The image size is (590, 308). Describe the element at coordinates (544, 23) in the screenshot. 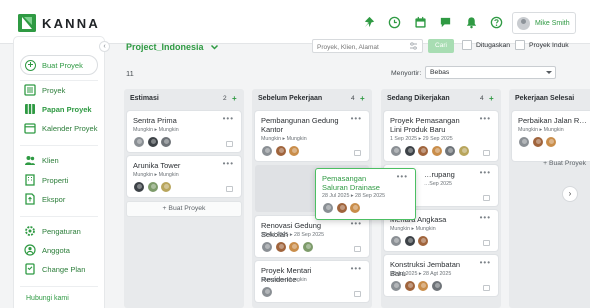

I see `user-menu: Mike Smith` at that location.